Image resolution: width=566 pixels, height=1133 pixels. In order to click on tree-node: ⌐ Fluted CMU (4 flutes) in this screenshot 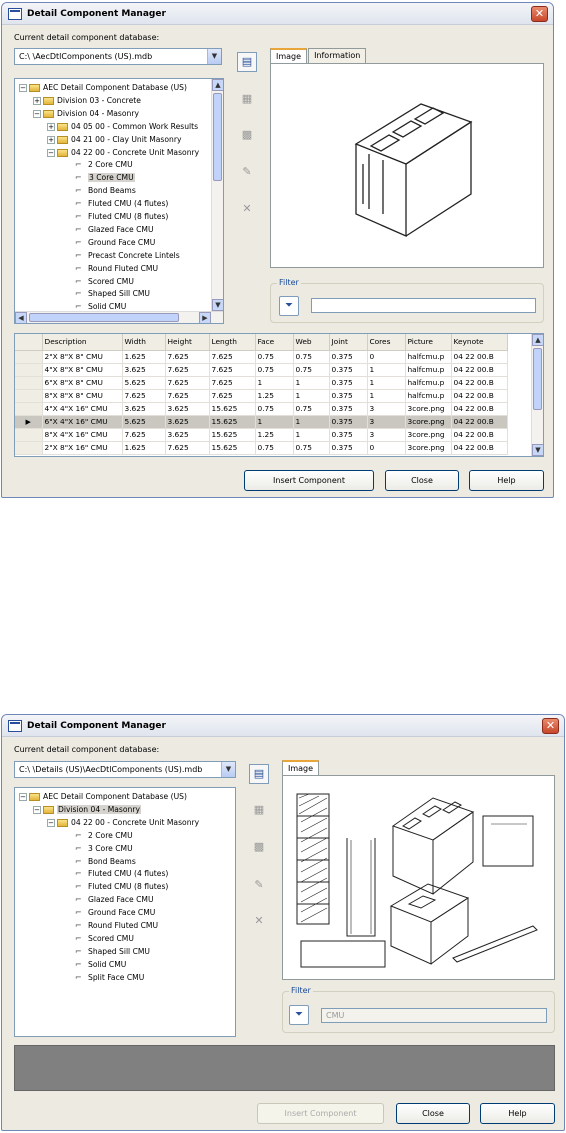, I will do `click(121, 203)`.